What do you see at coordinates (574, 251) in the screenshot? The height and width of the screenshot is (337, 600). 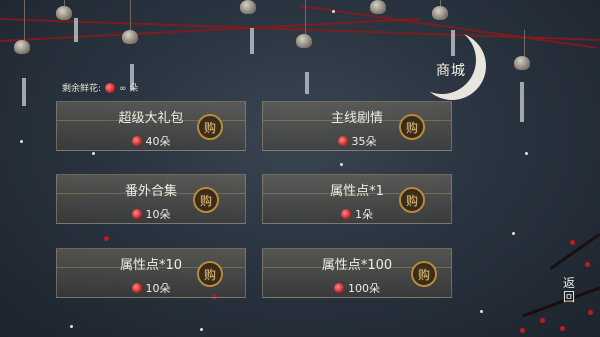 I see `plum-branch` at bounding box center [574, 251].